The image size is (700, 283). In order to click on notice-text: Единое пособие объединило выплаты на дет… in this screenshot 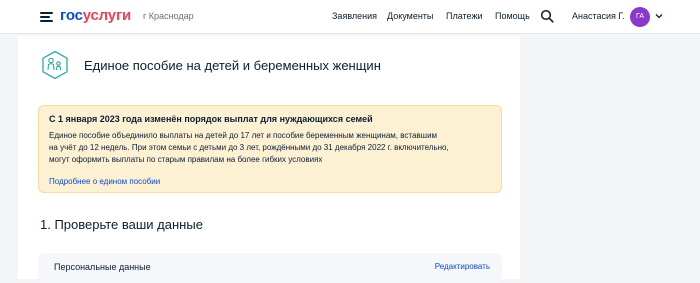, I will do `click(269, 148)`.